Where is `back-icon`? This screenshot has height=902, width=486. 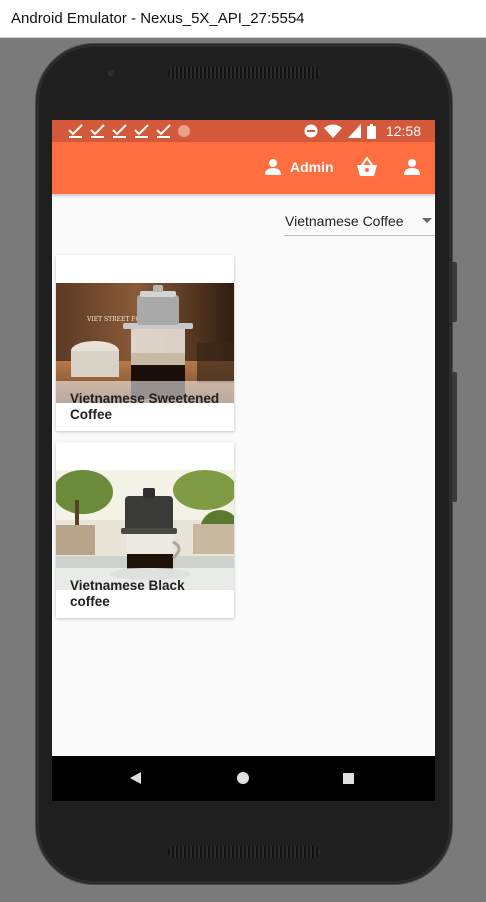
back-icon is located at coordinates (135, 778).